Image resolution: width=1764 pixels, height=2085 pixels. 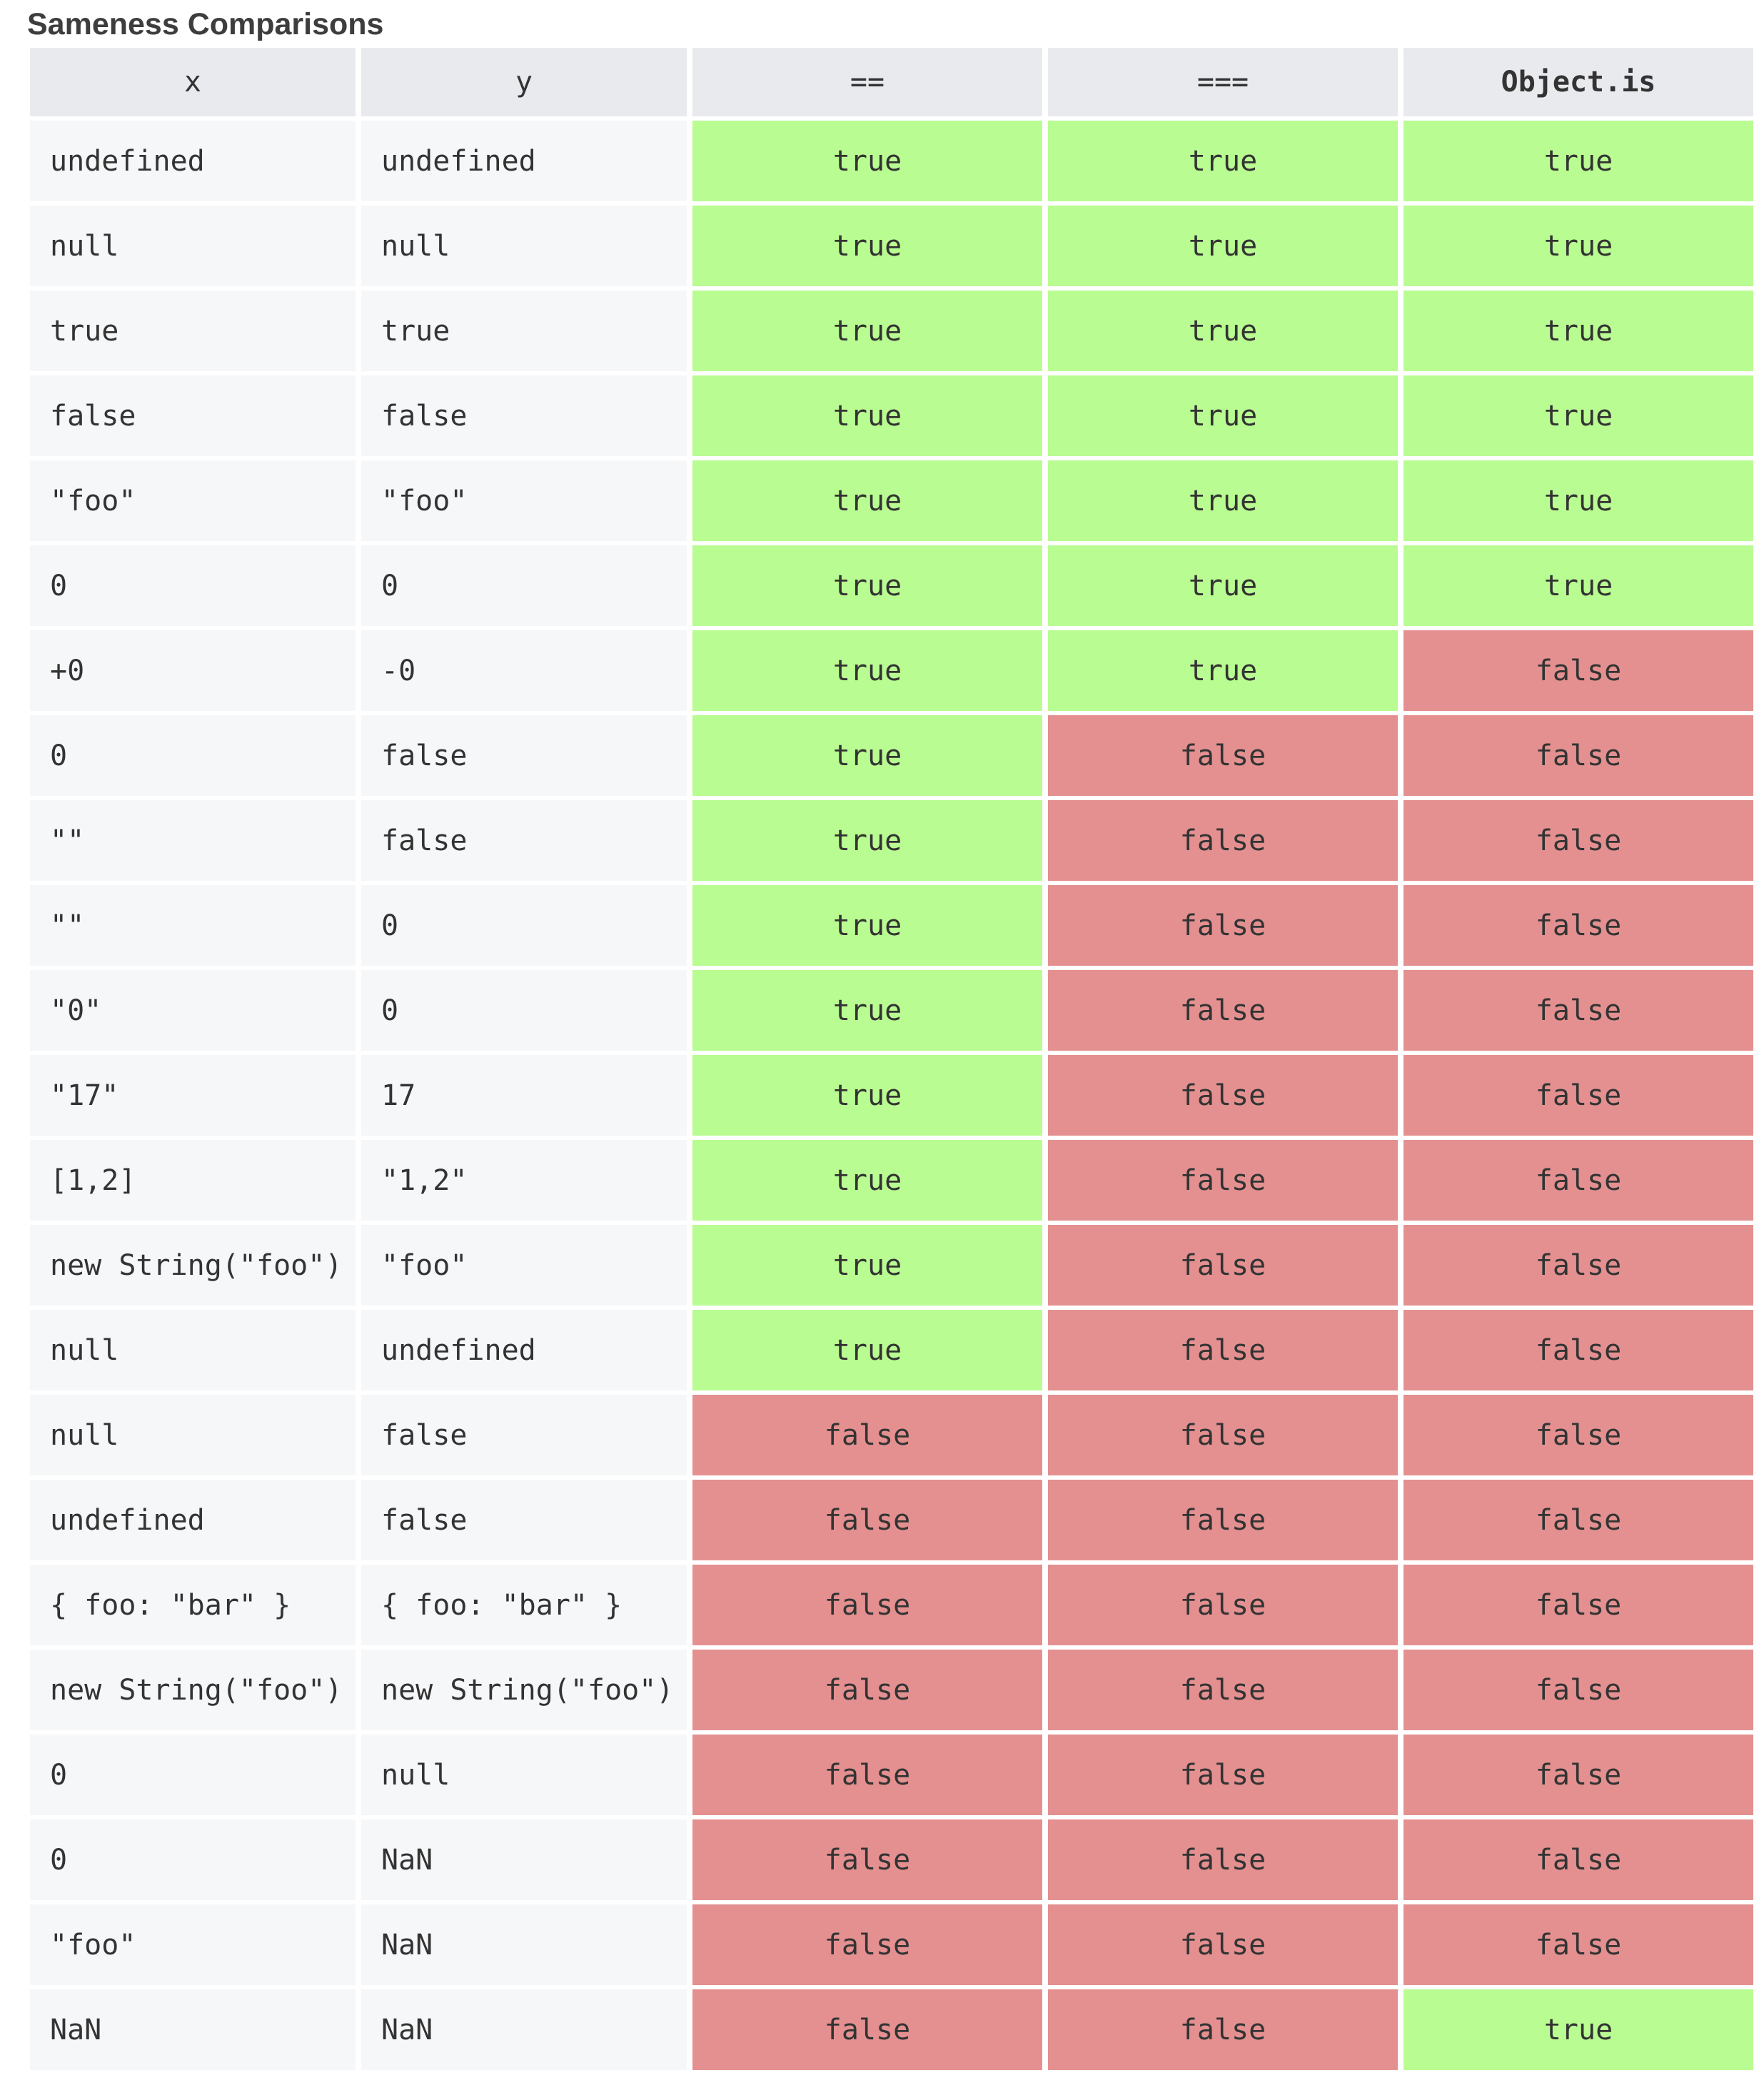 I want to click on header-loose-equality: ==, so click(x=867, y=82).